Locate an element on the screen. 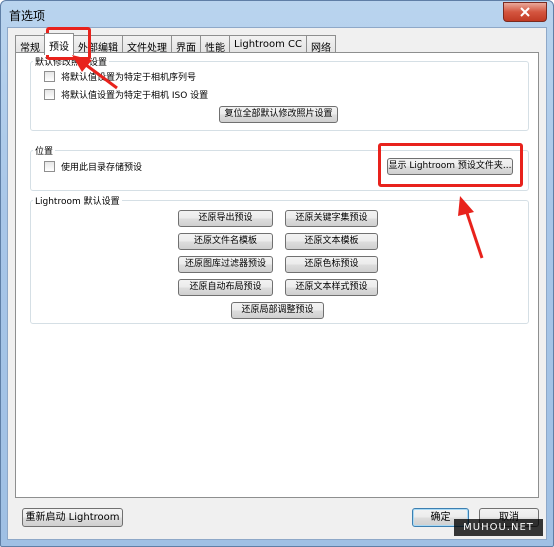 This screenshot has width=554, height=547. restore-filename-templates-button: 还原文件名模板 is located at coordinates (225, 241).